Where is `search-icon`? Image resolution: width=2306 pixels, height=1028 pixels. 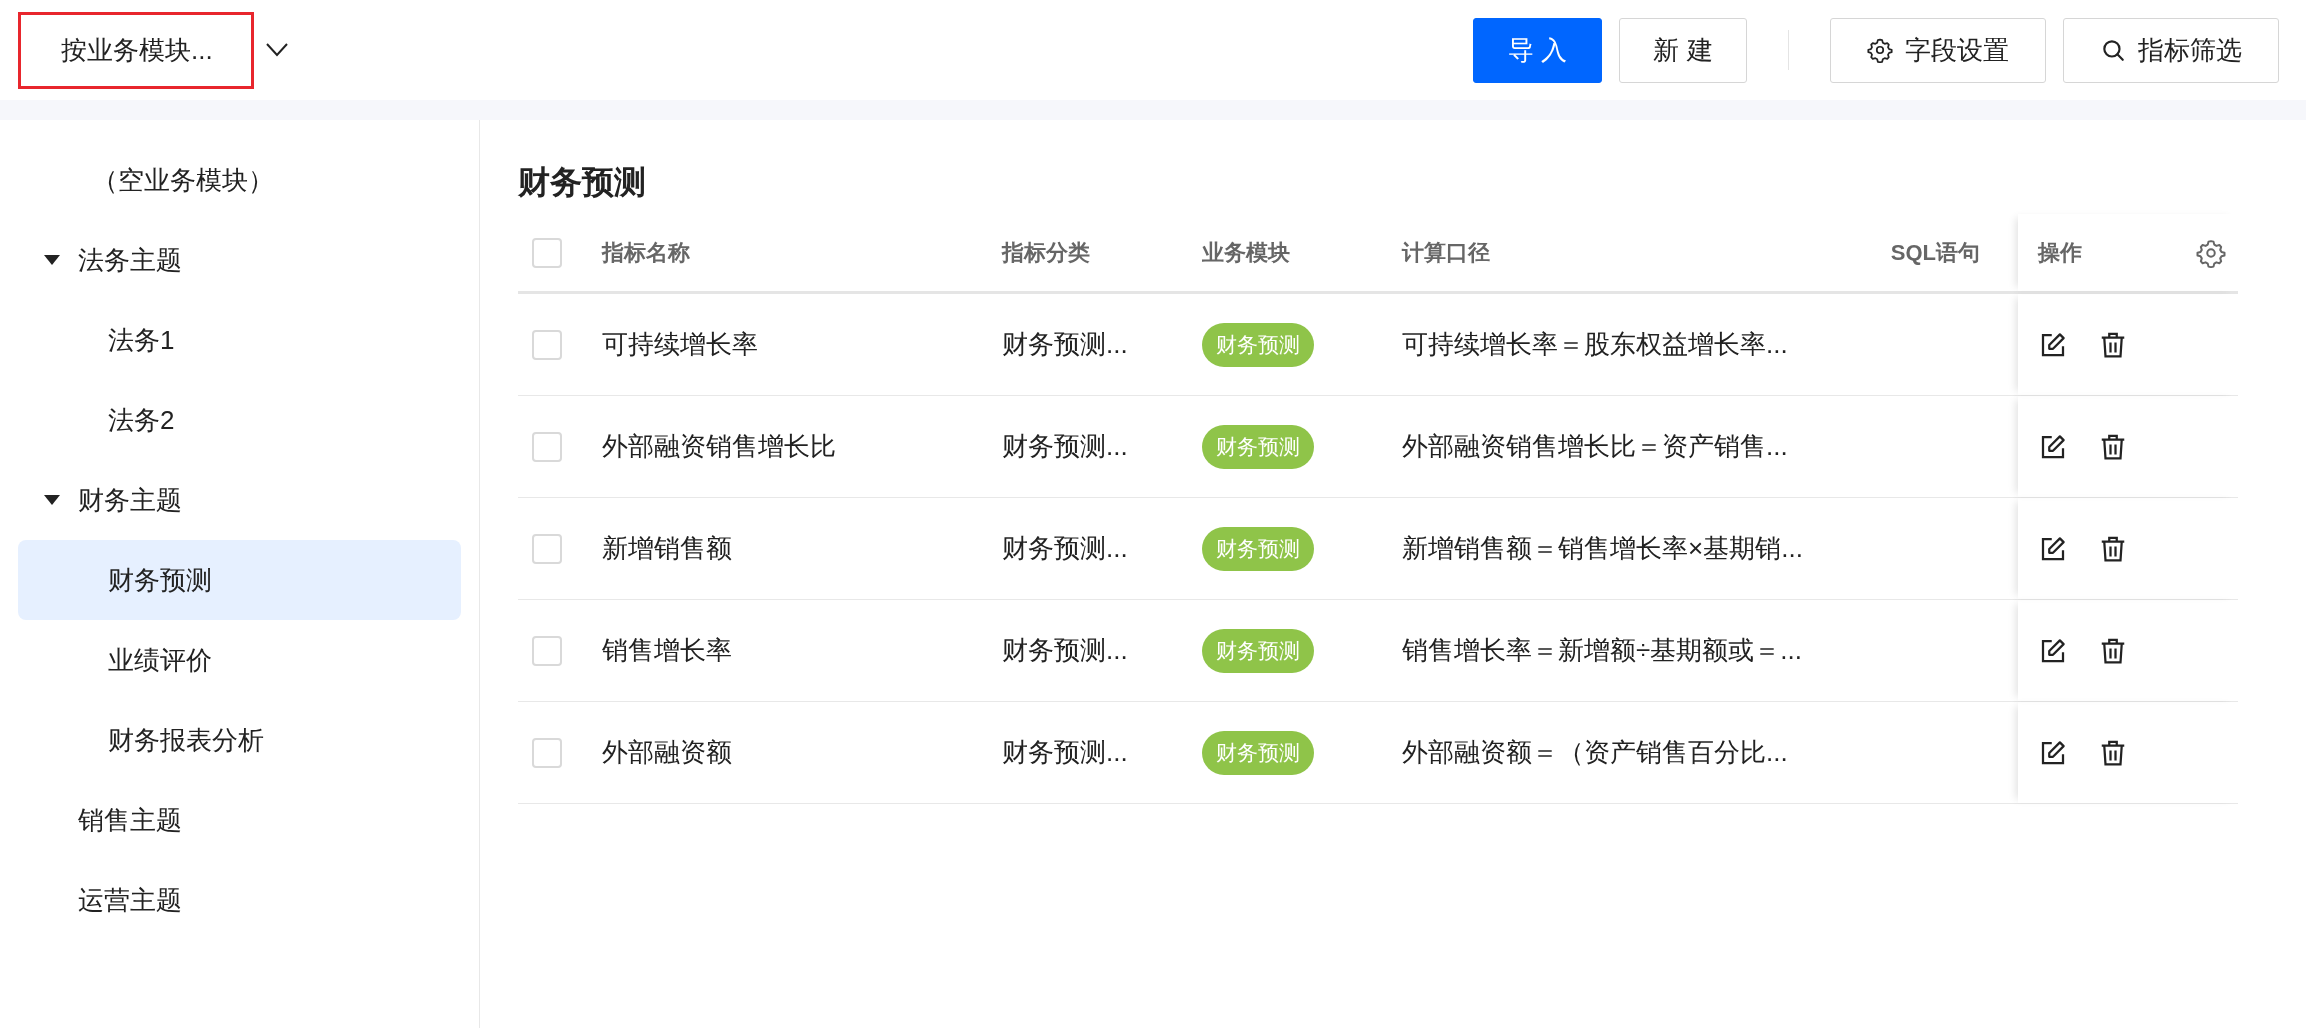
search-icon is located at coordinates (2113, 50).